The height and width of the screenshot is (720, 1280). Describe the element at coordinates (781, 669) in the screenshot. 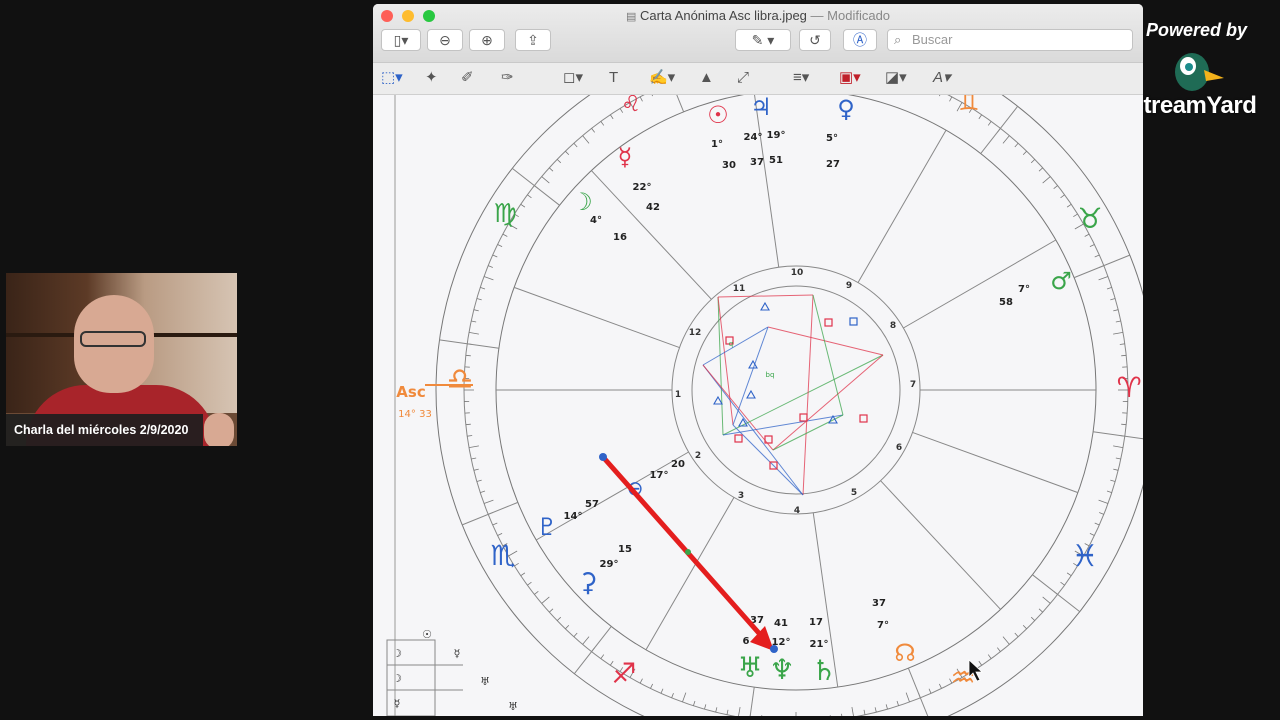

I see `glyph-19: ♆︎` at that location.